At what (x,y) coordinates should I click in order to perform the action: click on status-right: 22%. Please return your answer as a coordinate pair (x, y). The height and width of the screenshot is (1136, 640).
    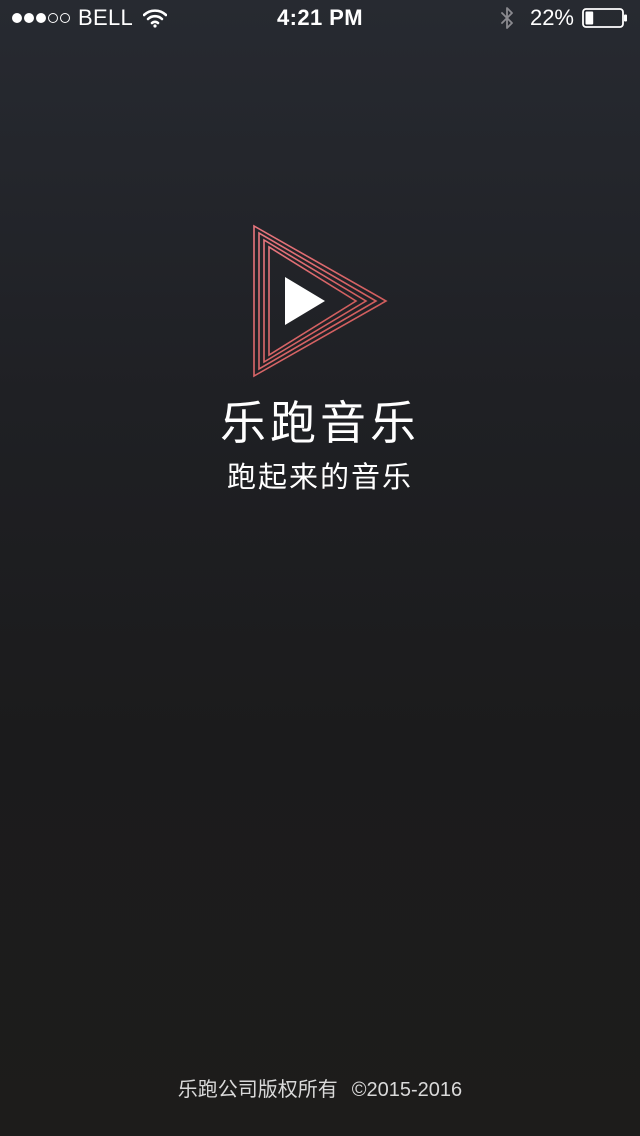
    Looking at the image, I should click on (564, 18).